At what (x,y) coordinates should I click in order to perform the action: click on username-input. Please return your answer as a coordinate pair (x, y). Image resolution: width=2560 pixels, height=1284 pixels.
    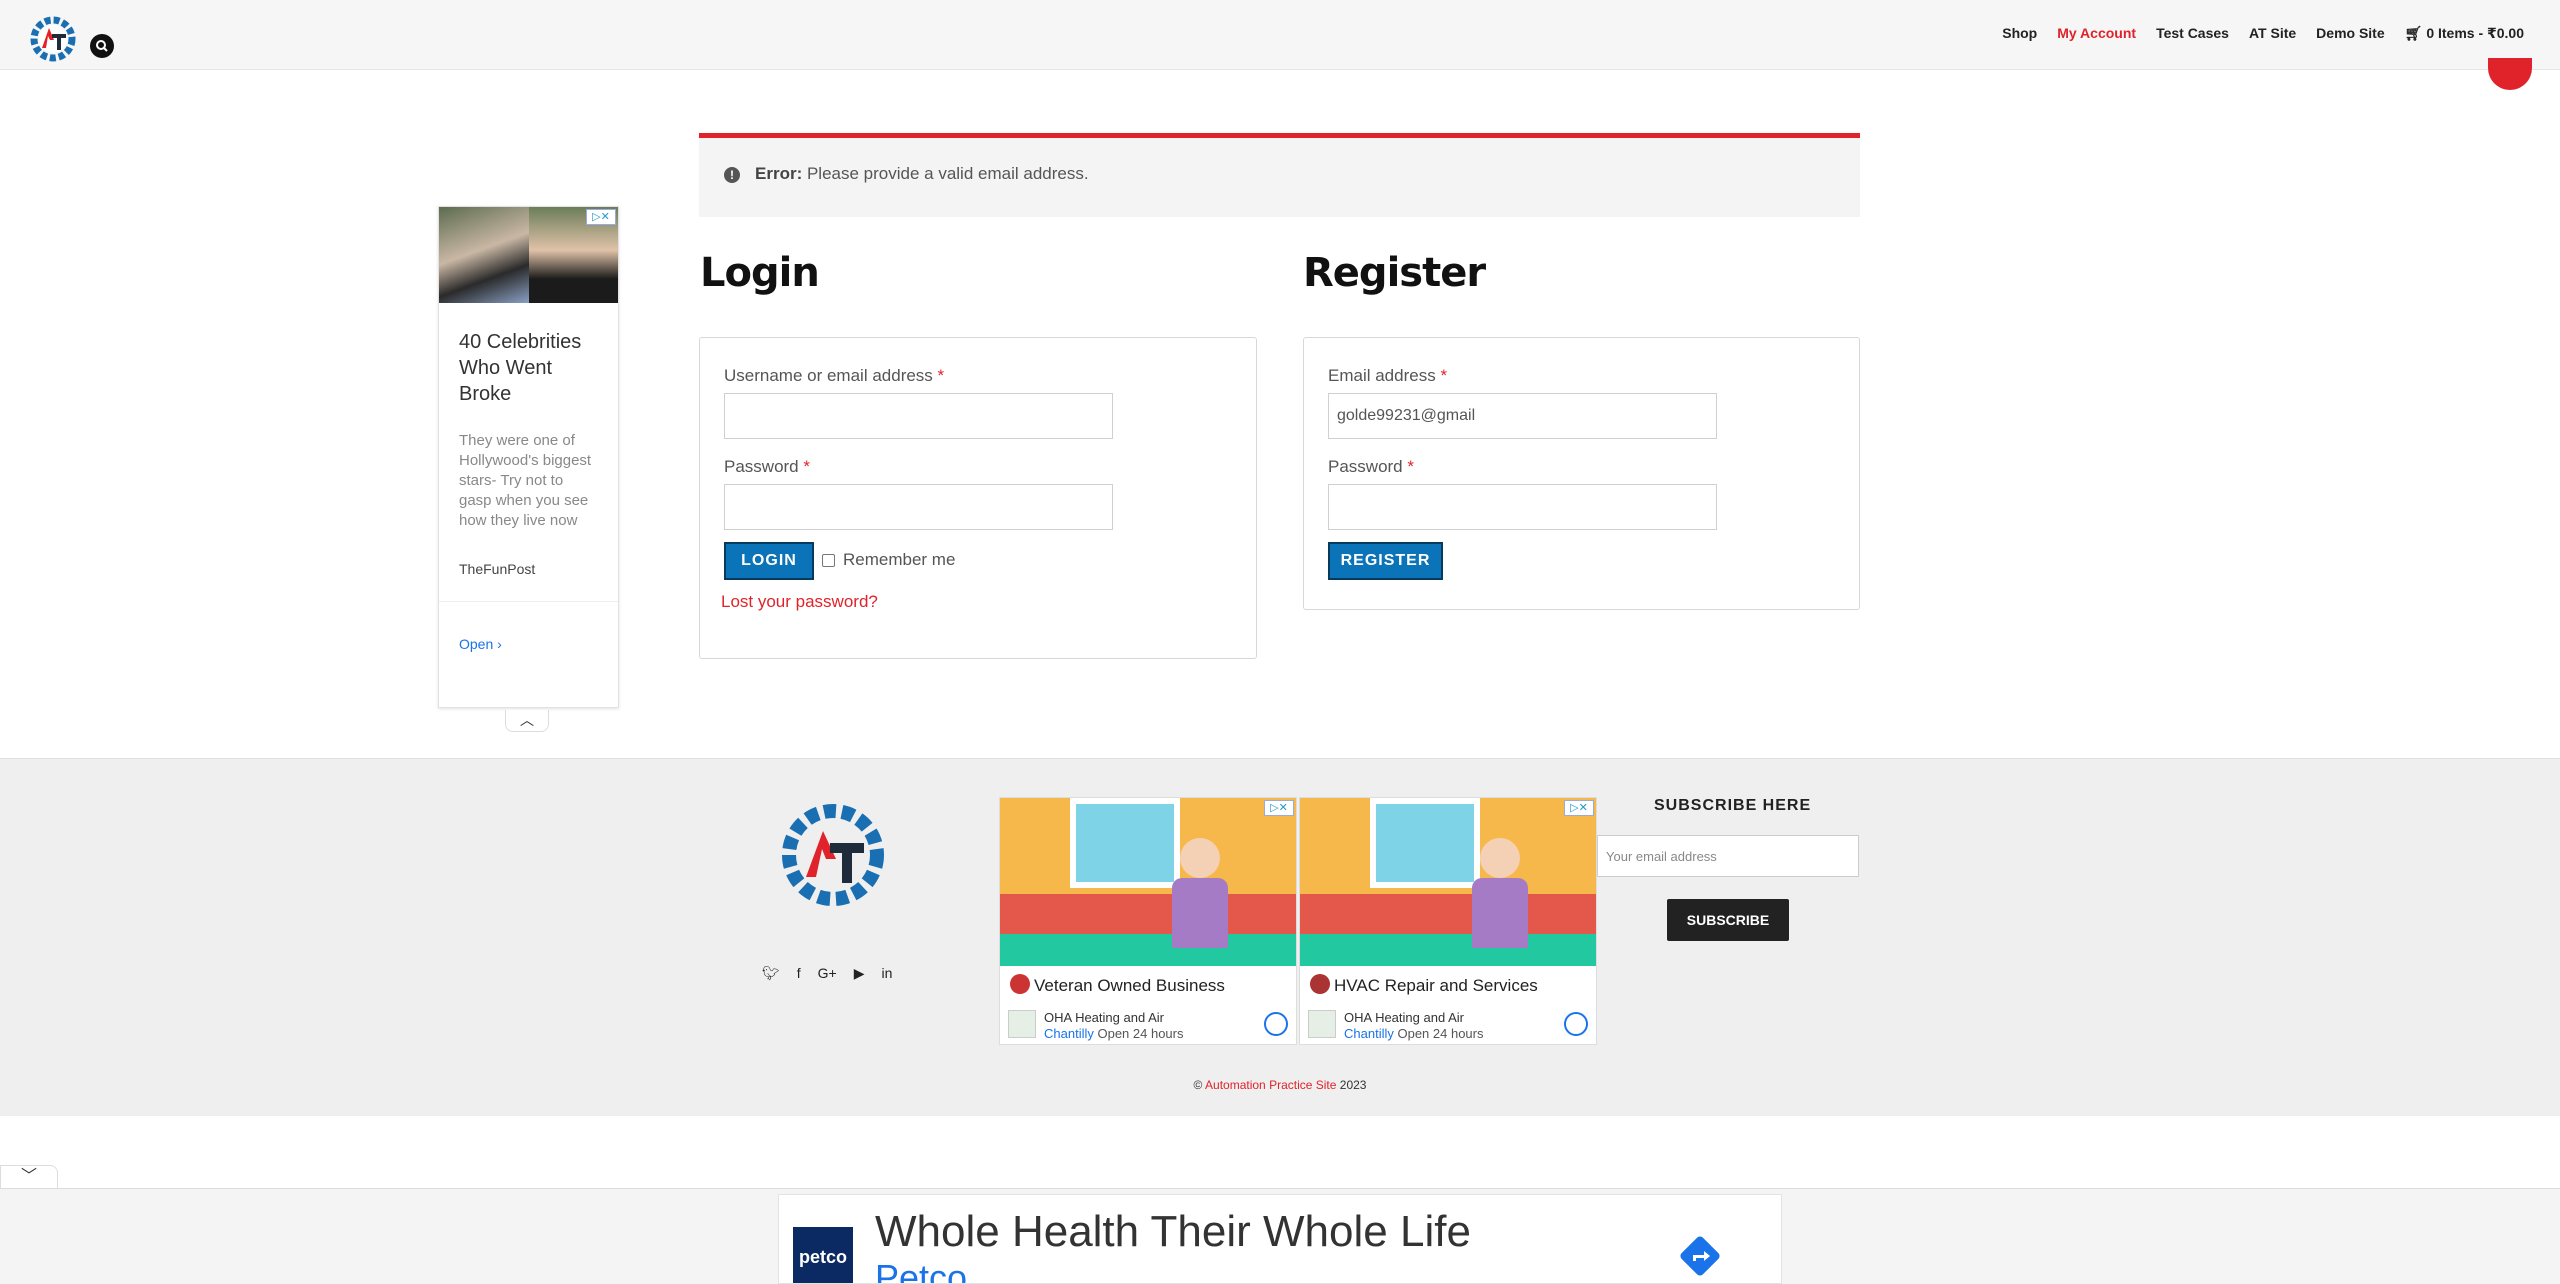
    Looking at the image, I should click on (918, 416).